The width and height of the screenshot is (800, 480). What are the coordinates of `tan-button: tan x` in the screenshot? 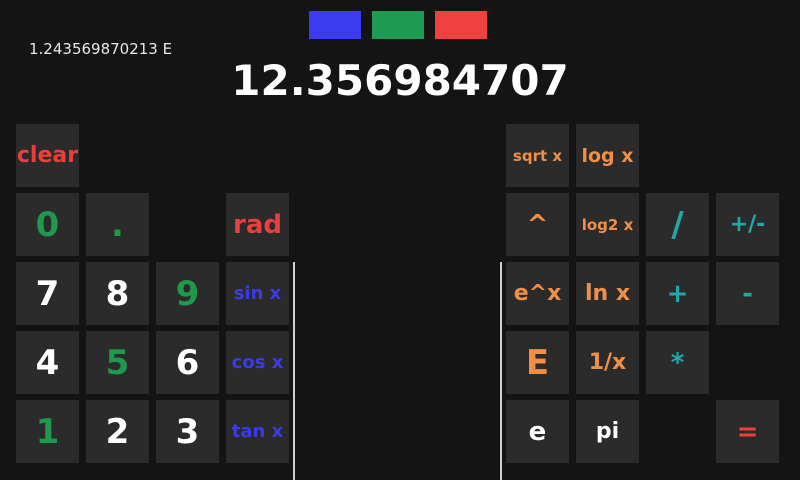 It's located at (257, 431).